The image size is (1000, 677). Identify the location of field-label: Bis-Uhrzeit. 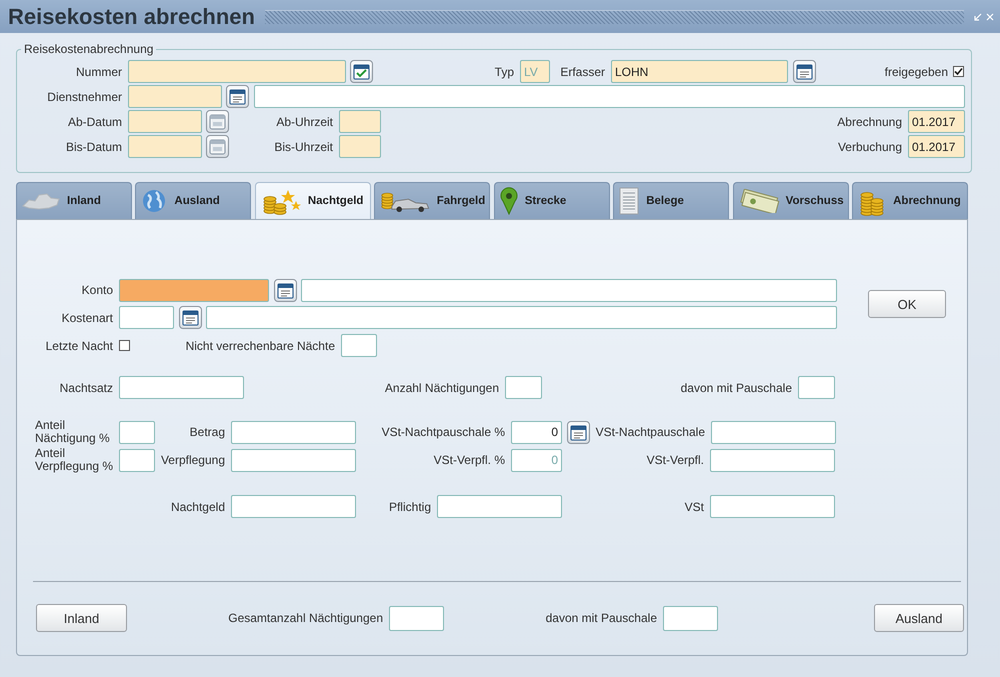
(303, 147).